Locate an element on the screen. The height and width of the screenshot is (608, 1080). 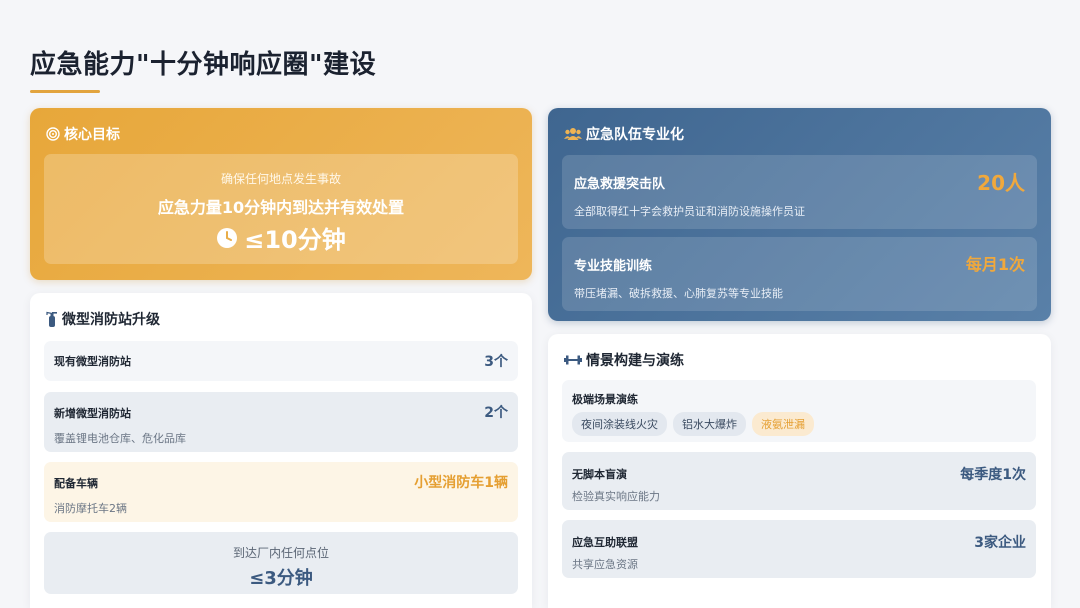
clock-icon is located at coordinates (227, 238).